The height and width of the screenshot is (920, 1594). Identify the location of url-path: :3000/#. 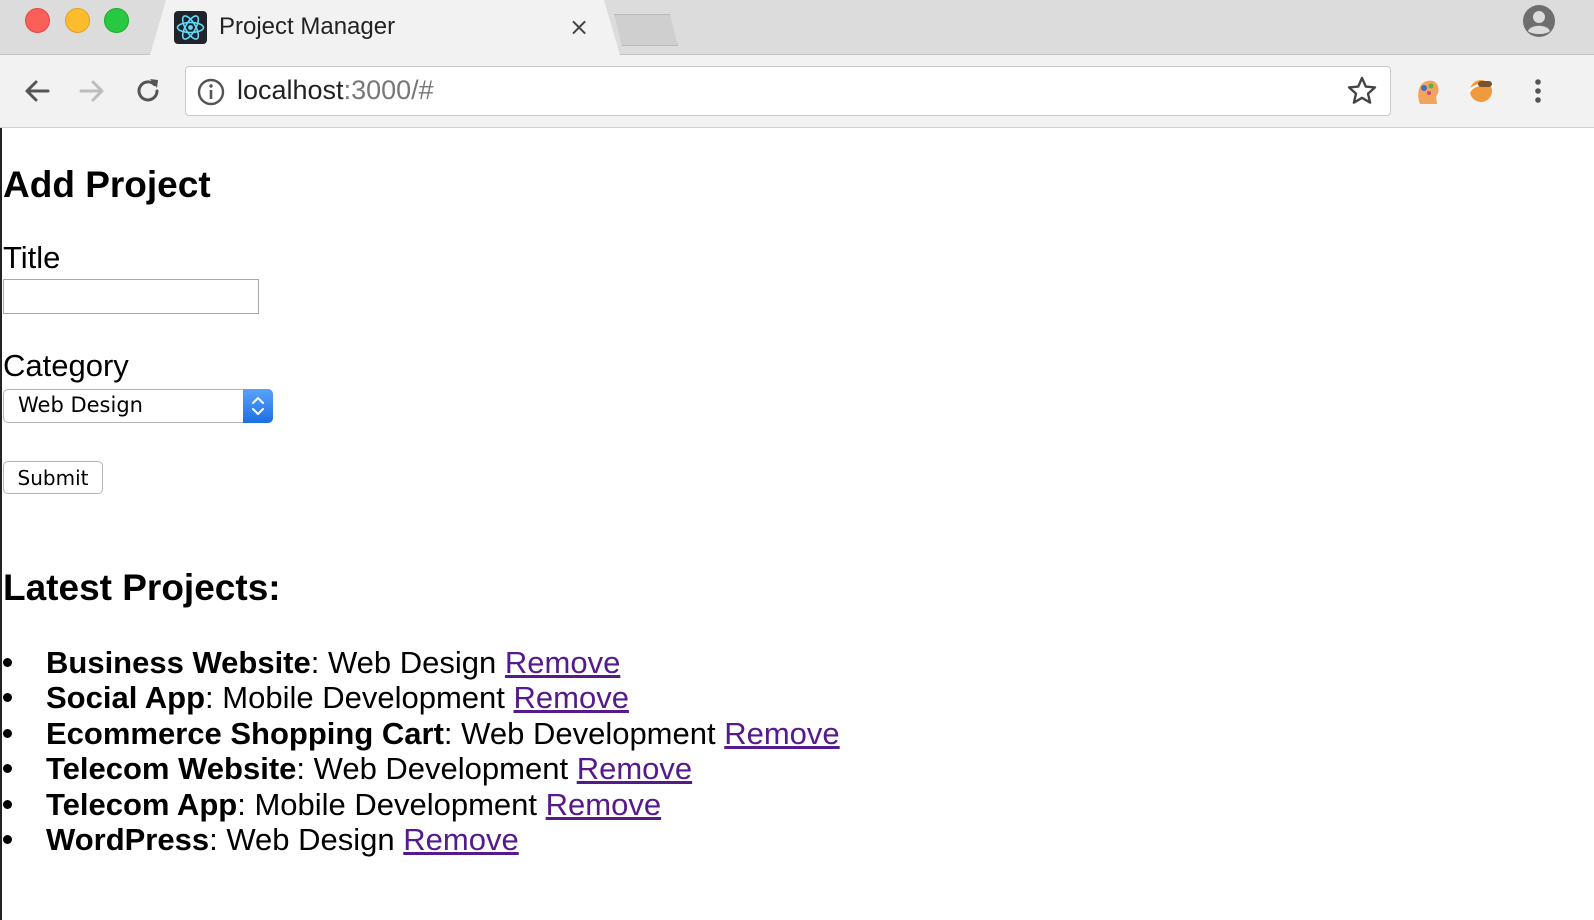
(388, 90).